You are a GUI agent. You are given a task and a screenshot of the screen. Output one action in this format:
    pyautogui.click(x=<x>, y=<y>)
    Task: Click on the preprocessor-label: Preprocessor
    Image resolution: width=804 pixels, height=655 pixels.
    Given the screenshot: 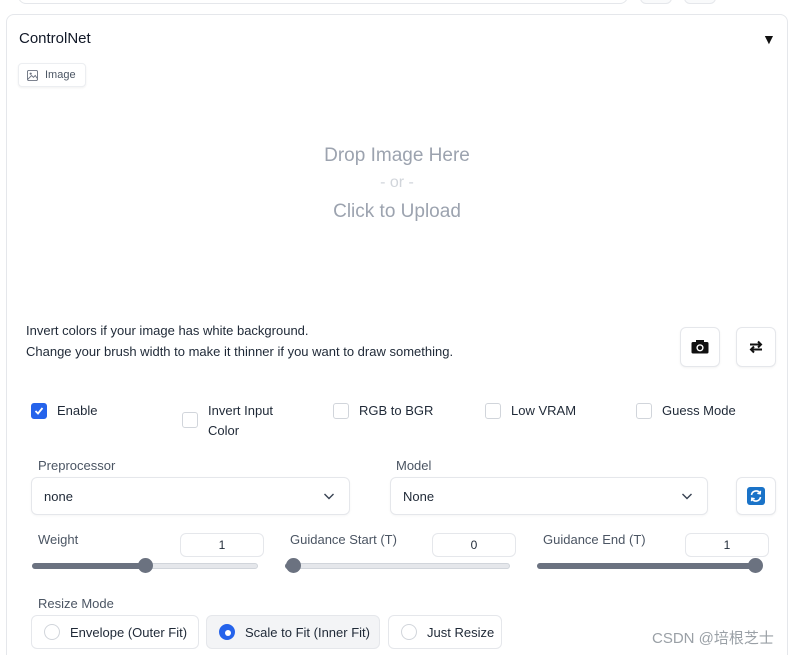 What is the action you would take?
    pyautogui.click(x=77, y=465)
    